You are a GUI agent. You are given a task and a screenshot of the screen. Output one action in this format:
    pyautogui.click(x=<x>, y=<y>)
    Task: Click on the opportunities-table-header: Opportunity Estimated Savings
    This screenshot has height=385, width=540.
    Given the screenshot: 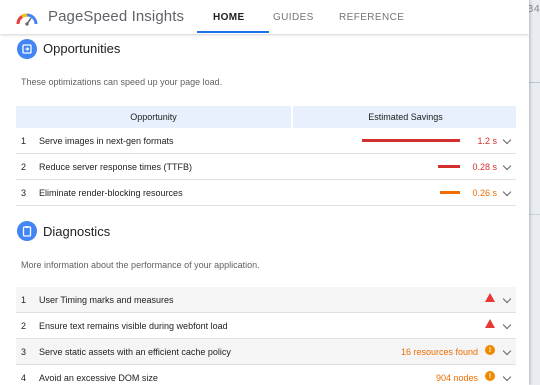 What is the action you would take?
    pyautogui.click(x=266, y=117)
    